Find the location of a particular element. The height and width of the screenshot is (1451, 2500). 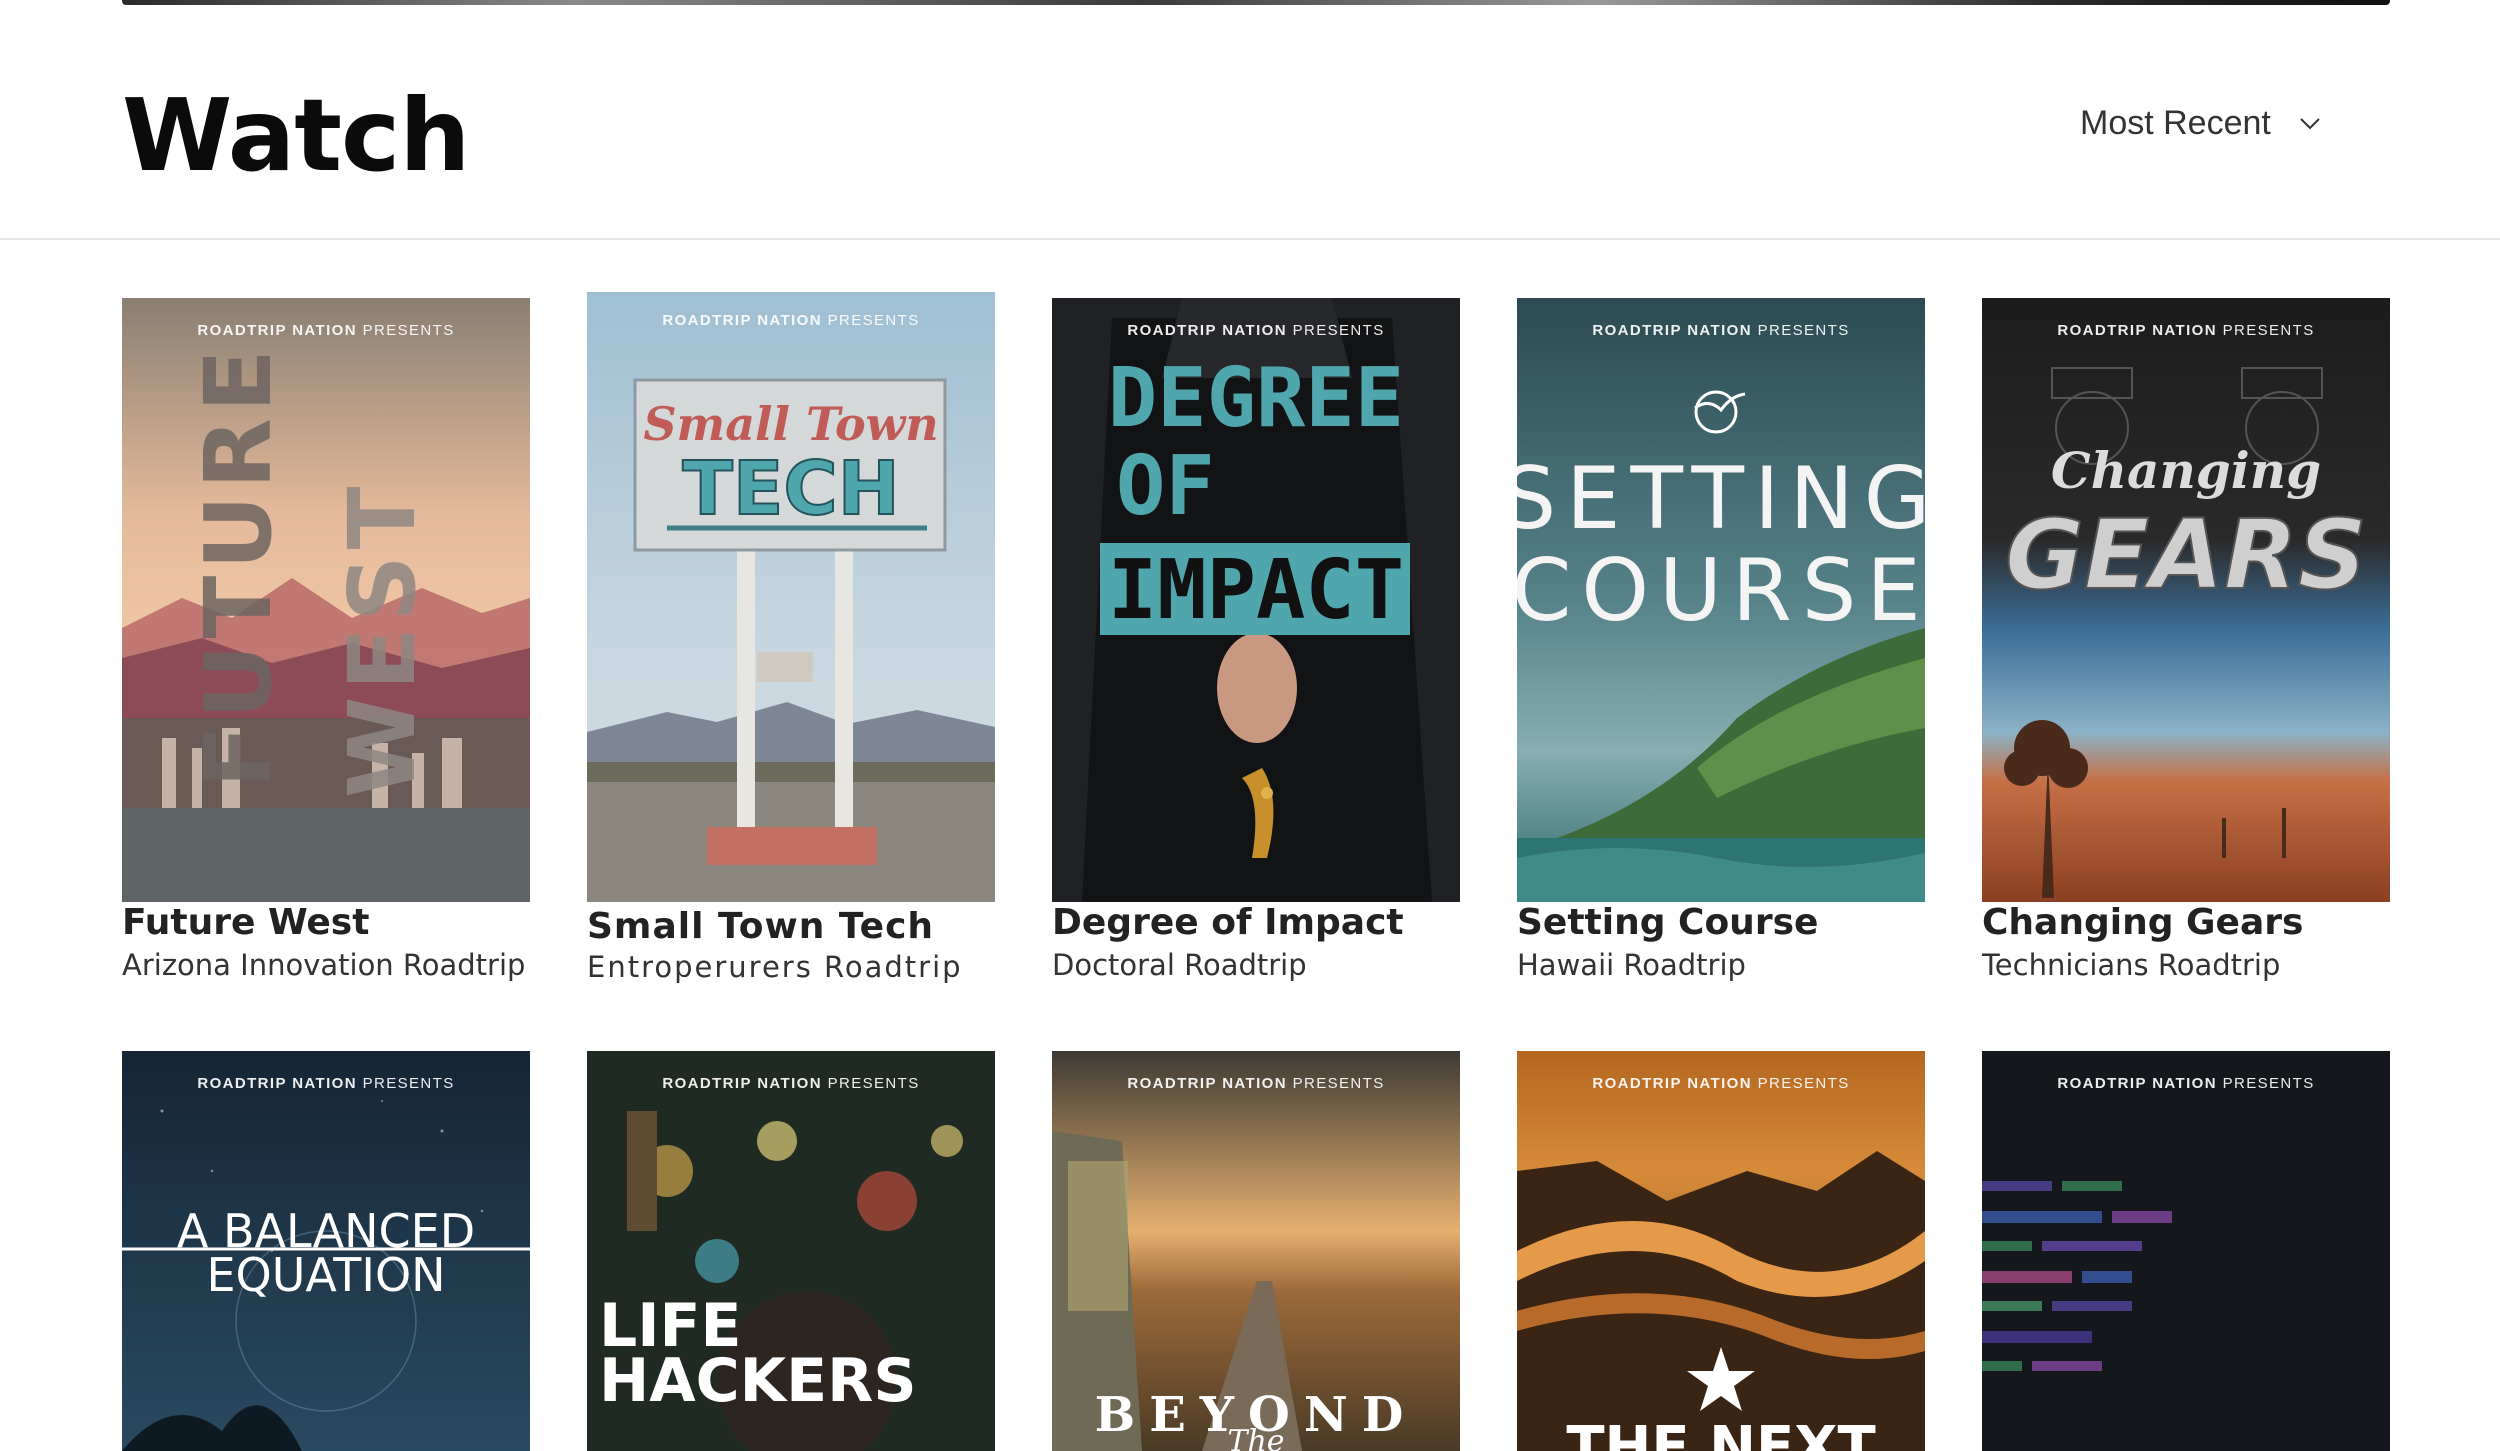

card-title: Small Town Tech is located at coordinates (760, 926).